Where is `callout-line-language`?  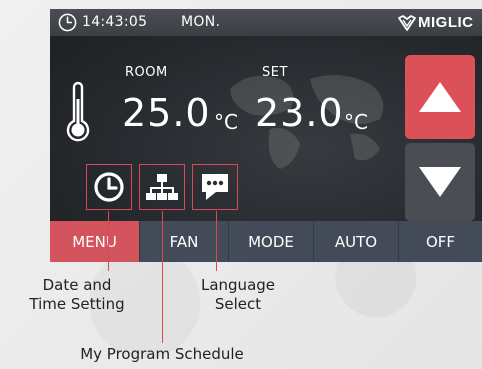 callout-line-language is located at coordinates (216, 241).